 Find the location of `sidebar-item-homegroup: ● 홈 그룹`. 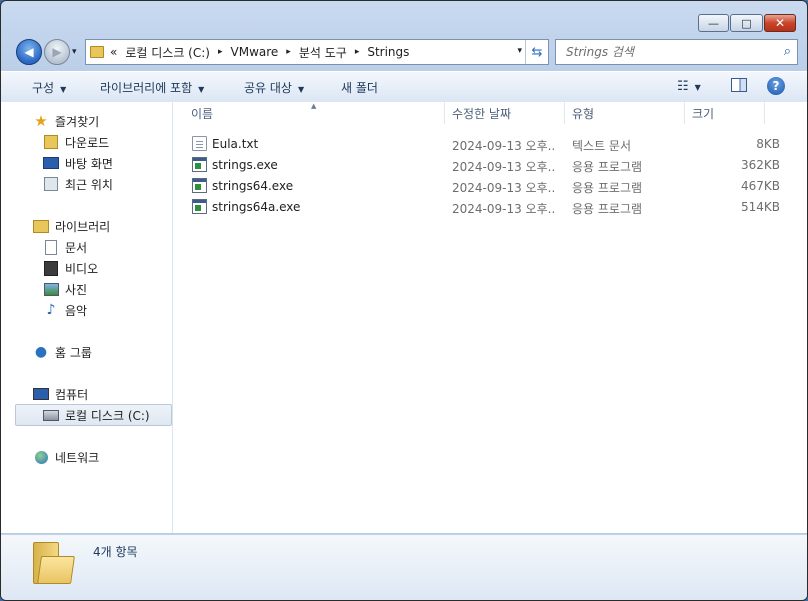

sidebar-item-homegroup: ● 홈 그룹 is located at coordinates (62, 352).